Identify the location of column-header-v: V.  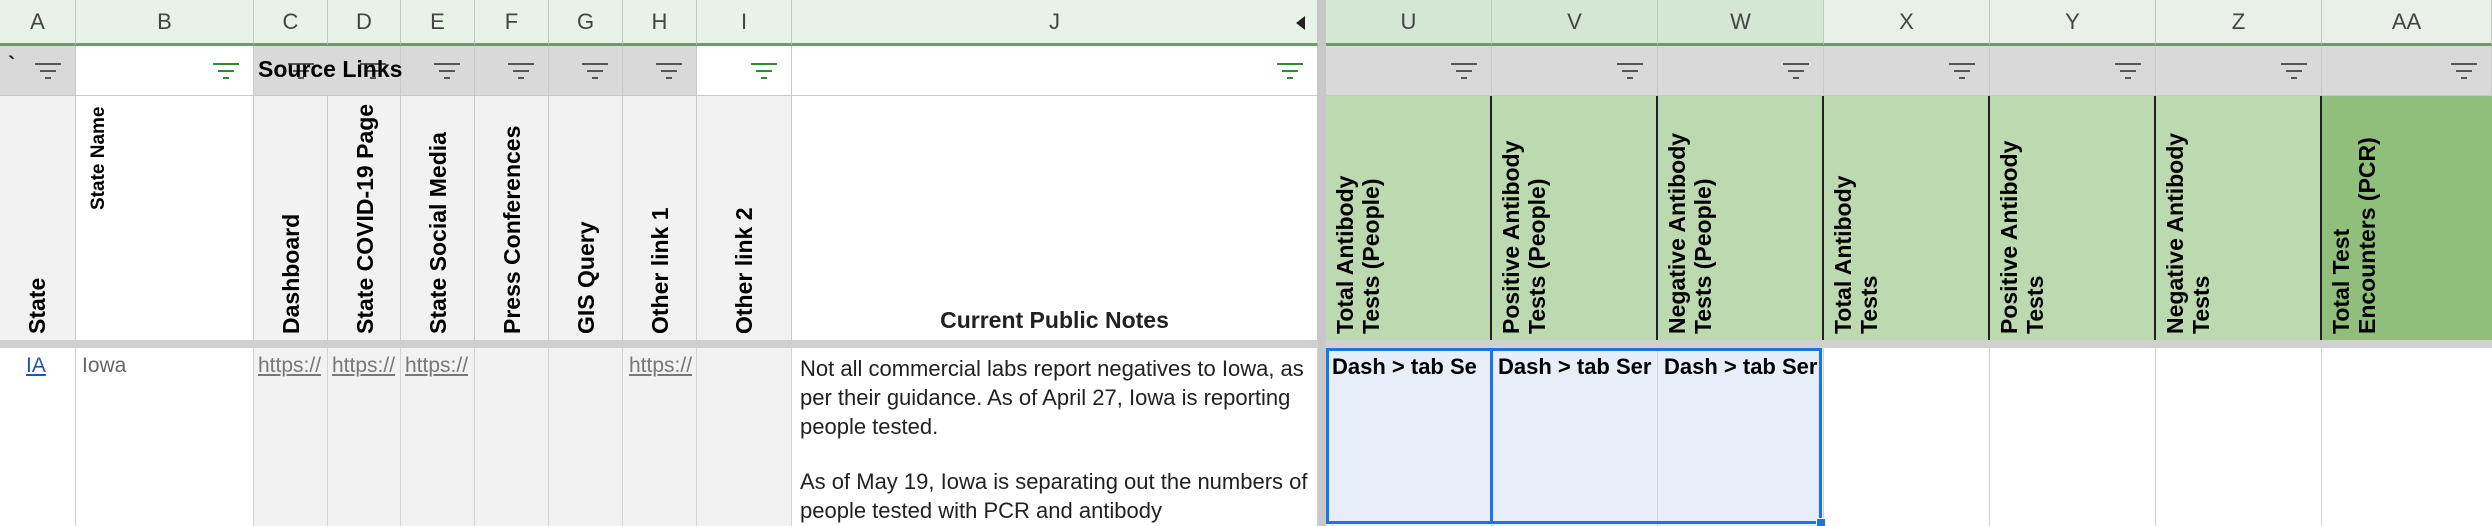
(1575, 23).